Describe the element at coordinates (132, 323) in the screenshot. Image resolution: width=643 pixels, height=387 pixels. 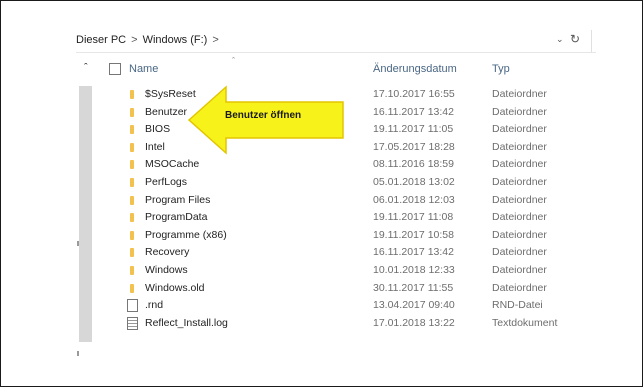
I see `text-file-icon` at that location.